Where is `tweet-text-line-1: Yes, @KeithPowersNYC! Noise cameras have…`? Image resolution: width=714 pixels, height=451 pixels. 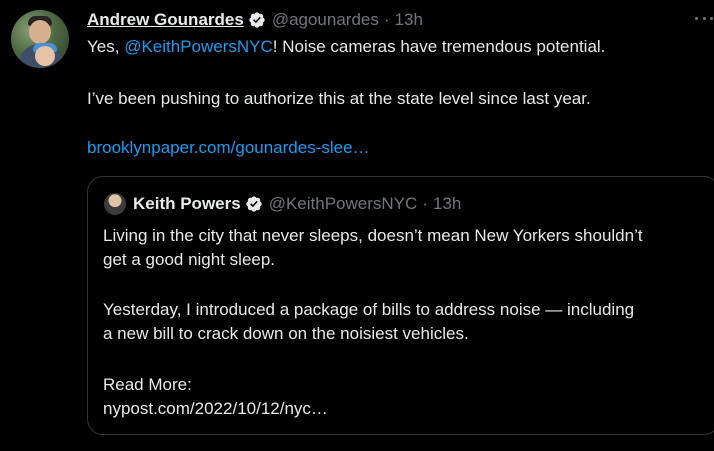 tweet-text-line-1: Yes, @KeithPowersNYC! Noise cameras have… is located at coordinates (346, 47).